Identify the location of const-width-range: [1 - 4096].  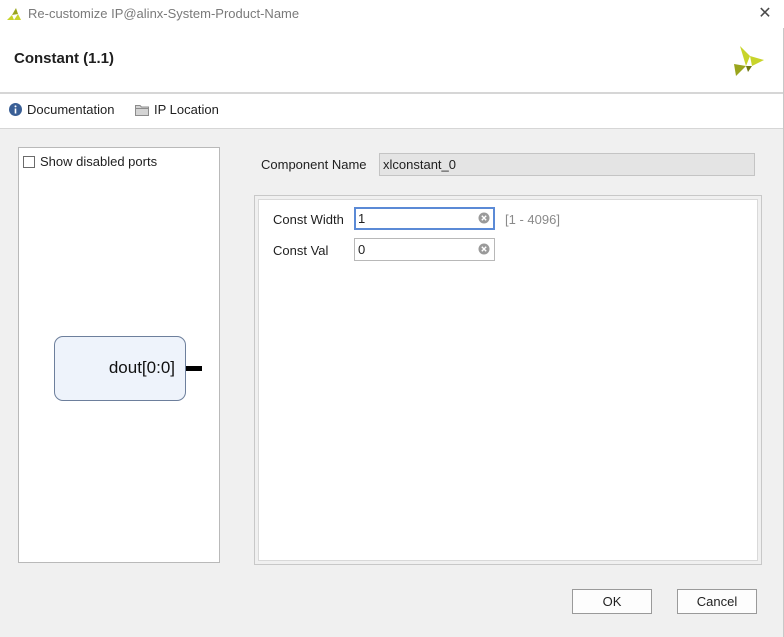
(532, 219).